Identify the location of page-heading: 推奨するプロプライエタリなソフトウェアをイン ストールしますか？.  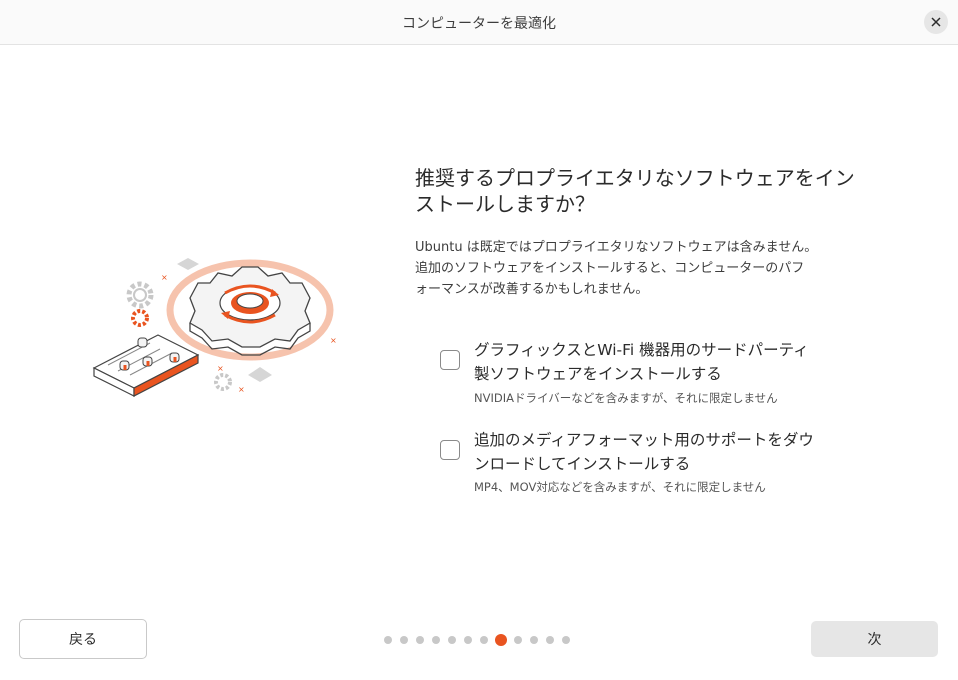
(640, 191).